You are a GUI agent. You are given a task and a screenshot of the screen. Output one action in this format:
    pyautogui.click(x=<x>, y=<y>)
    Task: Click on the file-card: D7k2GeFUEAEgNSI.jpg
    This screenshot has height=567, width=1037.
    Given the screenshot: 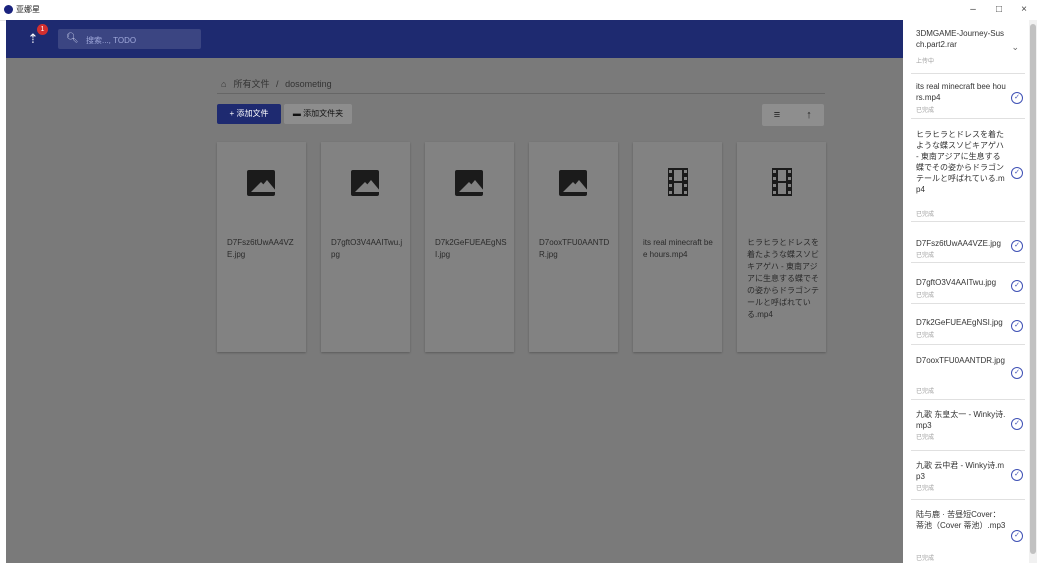 What is the action you would take?
    pyautogui.click(x=469, y=247)
    